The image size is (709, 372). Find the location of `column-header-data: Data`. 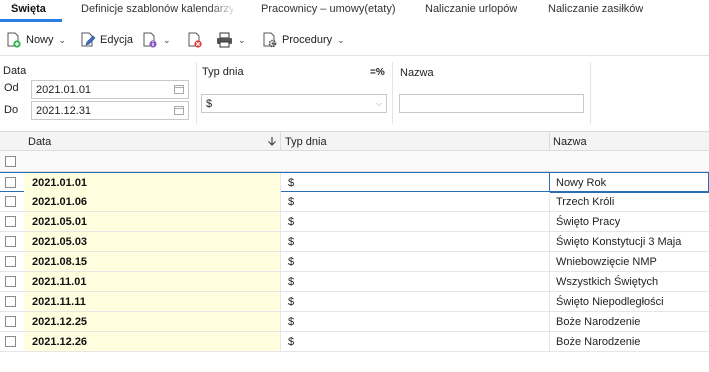

column-header-data: Data is located at coordinates (39, 142).